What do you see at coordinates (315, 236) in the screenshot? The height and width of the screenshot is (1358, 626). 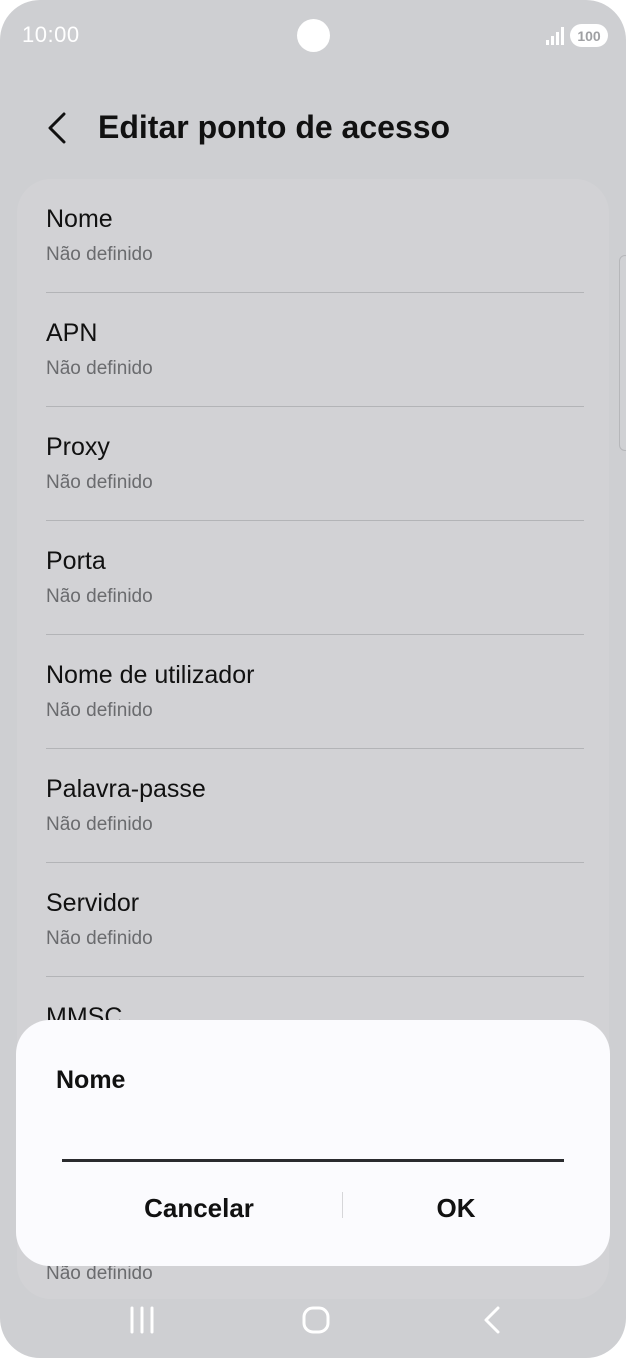 I see `setting-item-nome: Nome Não definido` at bounding box center [315, 236].